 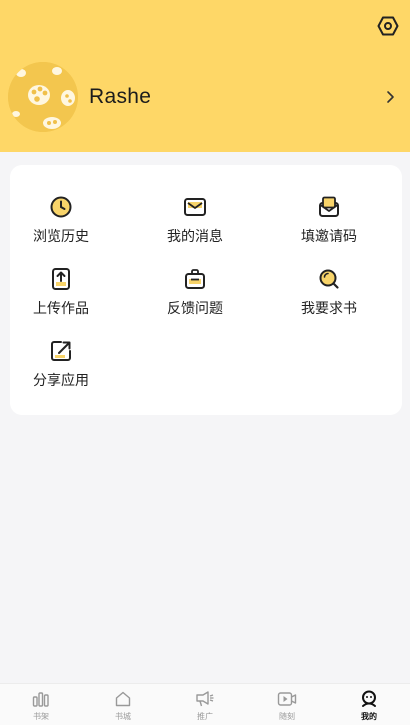 I want to click on tab-moments: 随刻, so click(x=287, y=704).